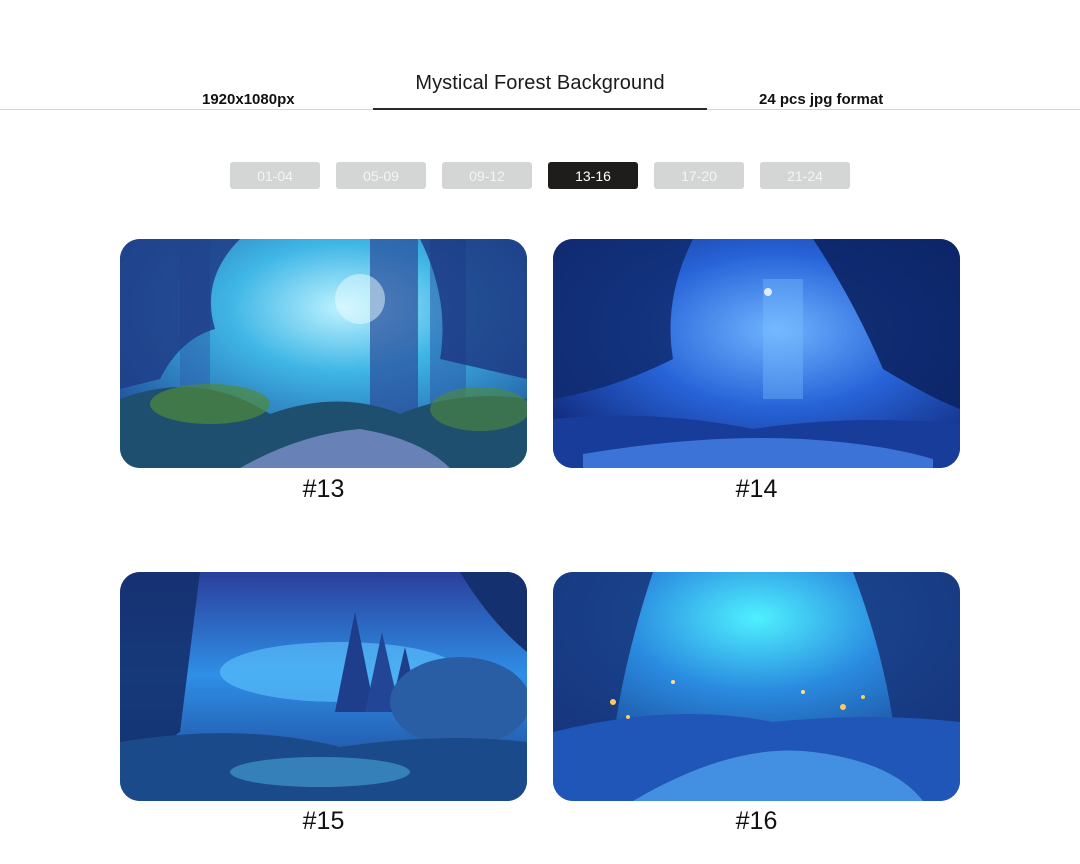 This screenshot has width=1080, height=864. I want to click on firefly-river-image, so click(756, 686).